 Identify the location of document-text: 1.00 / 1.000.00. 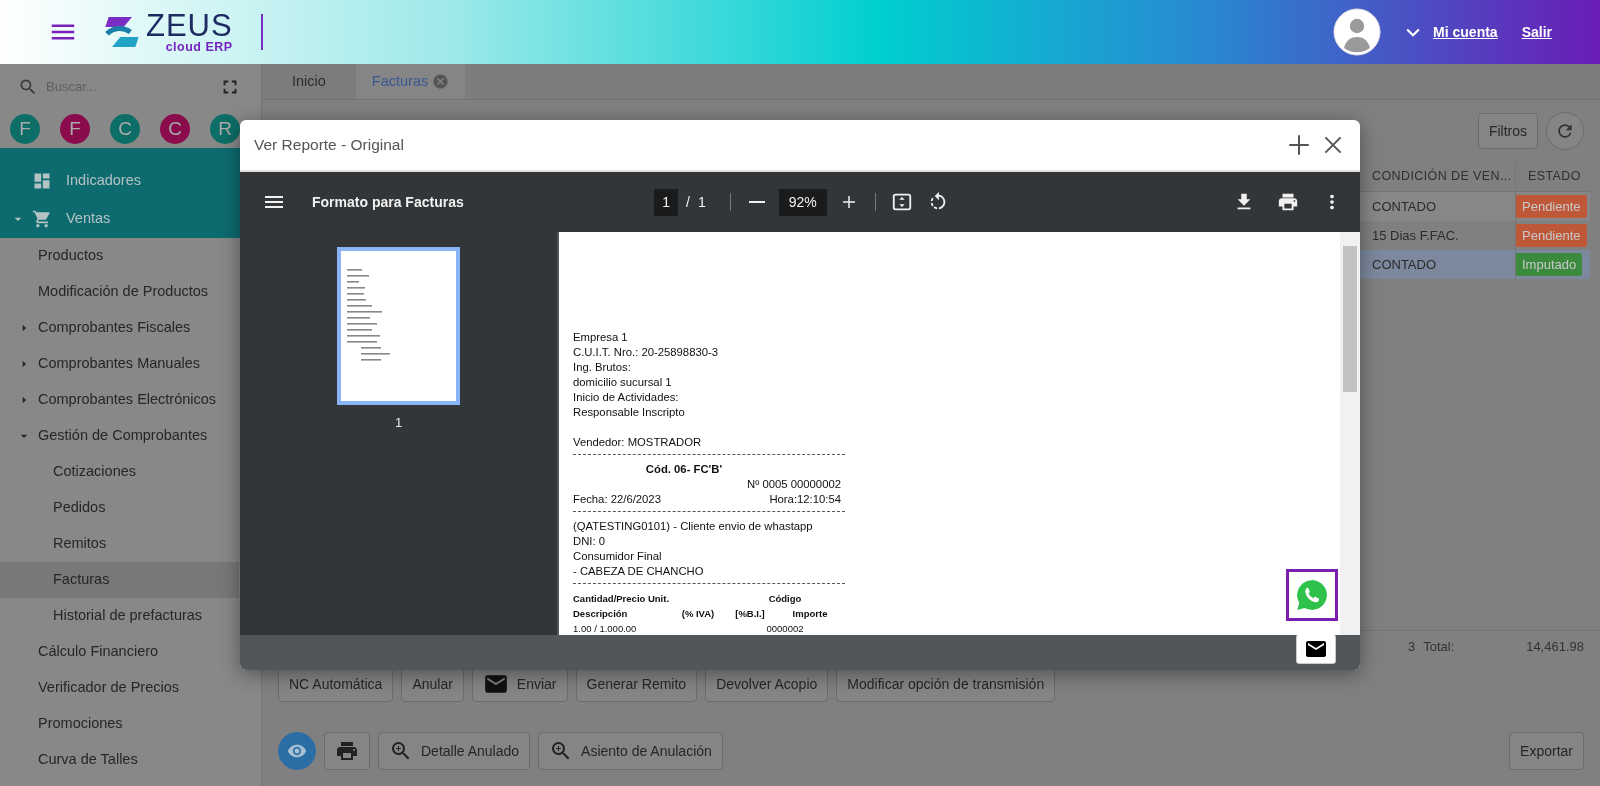
(605, 629).